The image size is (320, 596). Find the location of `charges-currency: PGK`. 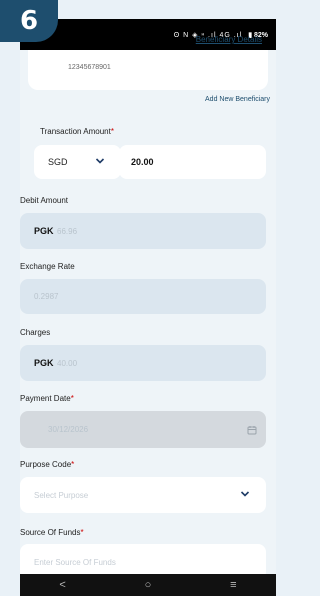

charges-currency: PGK is located at coordinates (44, 363).